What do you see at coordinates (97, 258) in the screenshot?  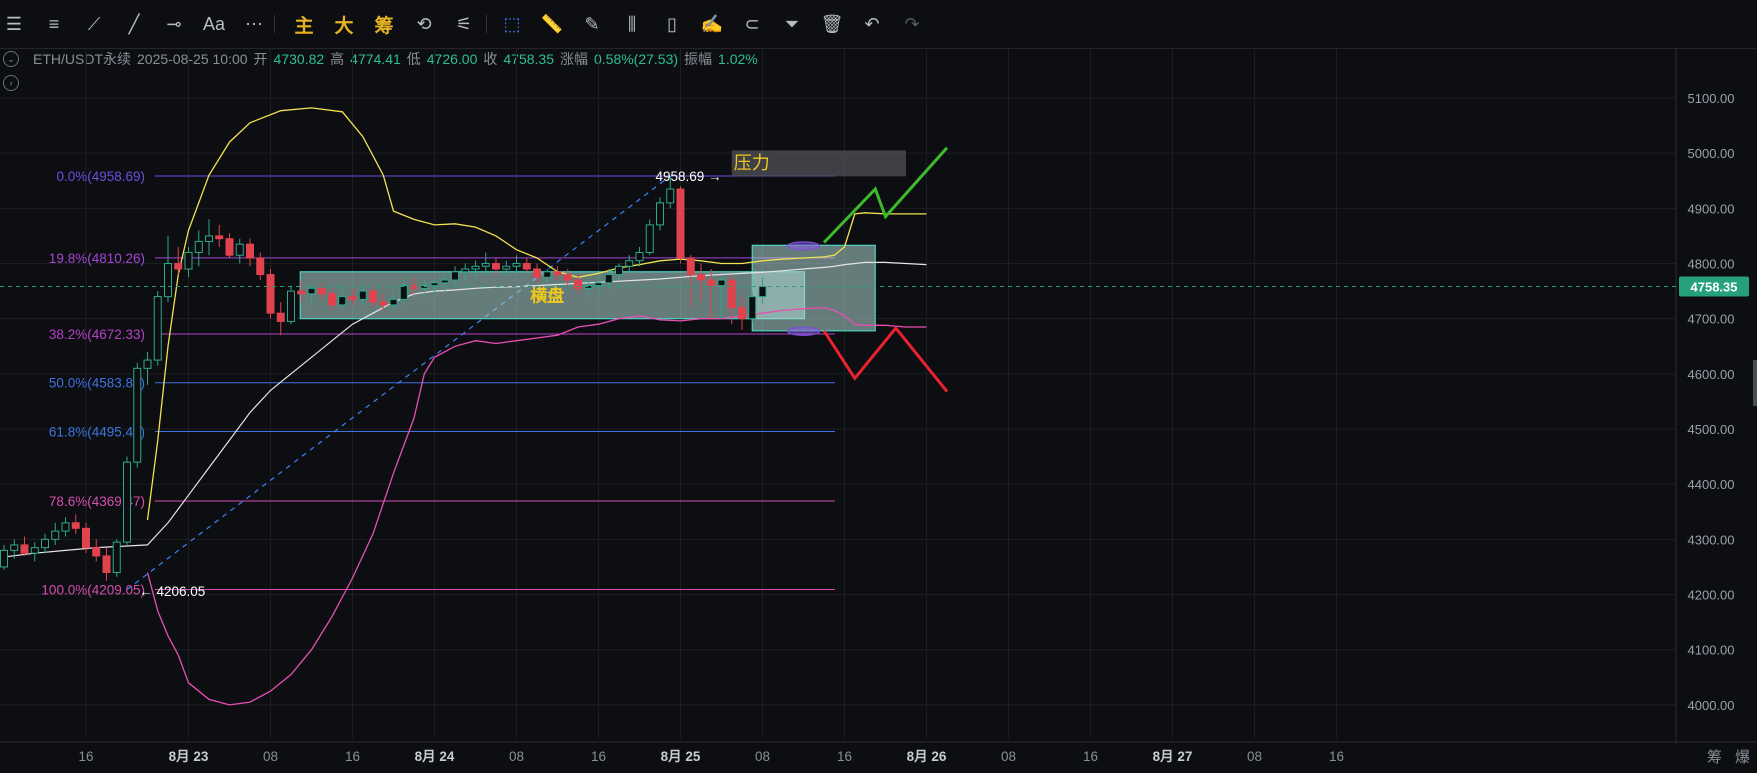 I see `fib-level-label: 19.8%(4810.26)` at bounding box center [97, 258].